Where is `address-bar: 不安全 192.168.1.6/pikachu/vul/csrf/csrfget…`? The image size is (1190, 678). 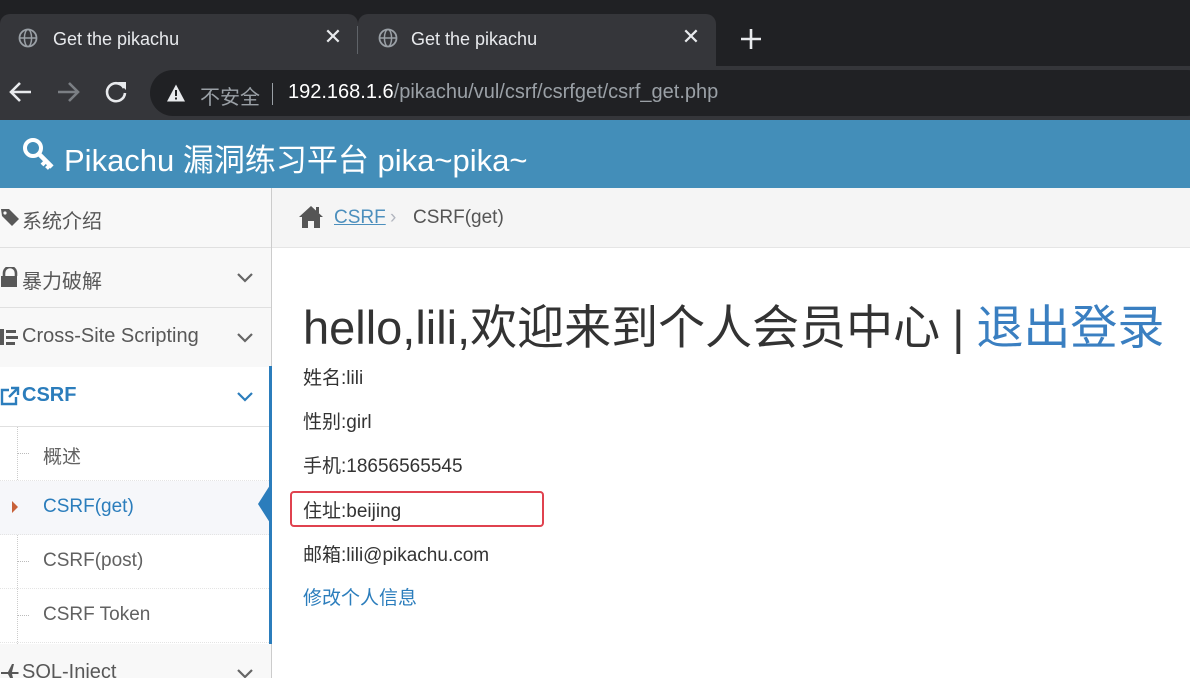
address-bar: 不安全 192.168.1.6/pikachu/vul/csrf/csrfget… is located at coordinates (670, 93).